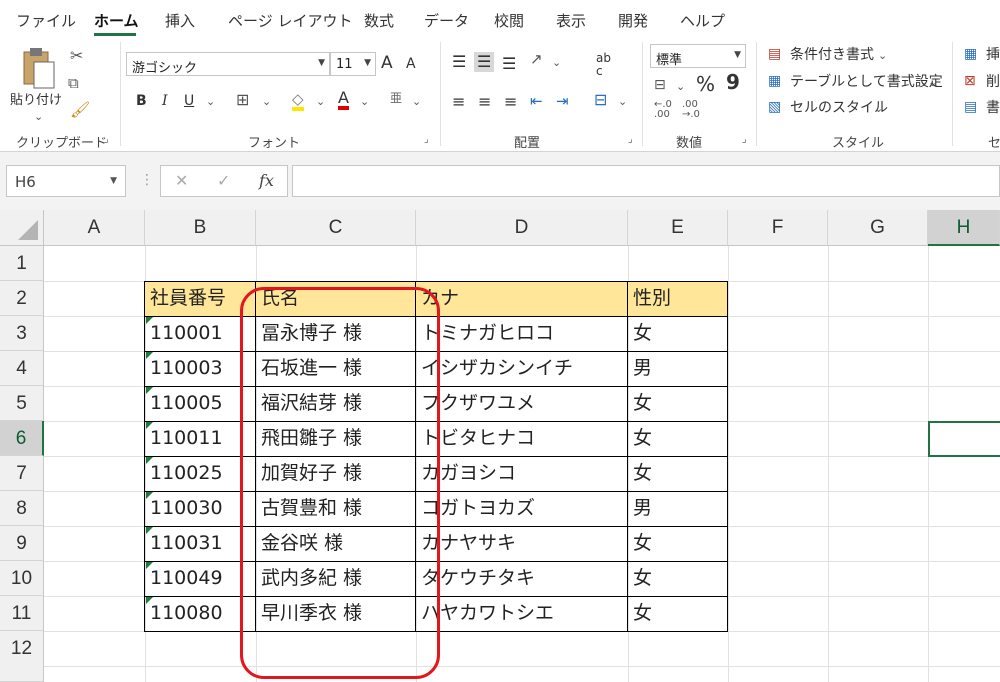 The image size is (1000, 682). What do you see at coordinates (774, 107) in the screenshot?
I see `cell-styles-icon: ▧` at bounding box center [774, 107].